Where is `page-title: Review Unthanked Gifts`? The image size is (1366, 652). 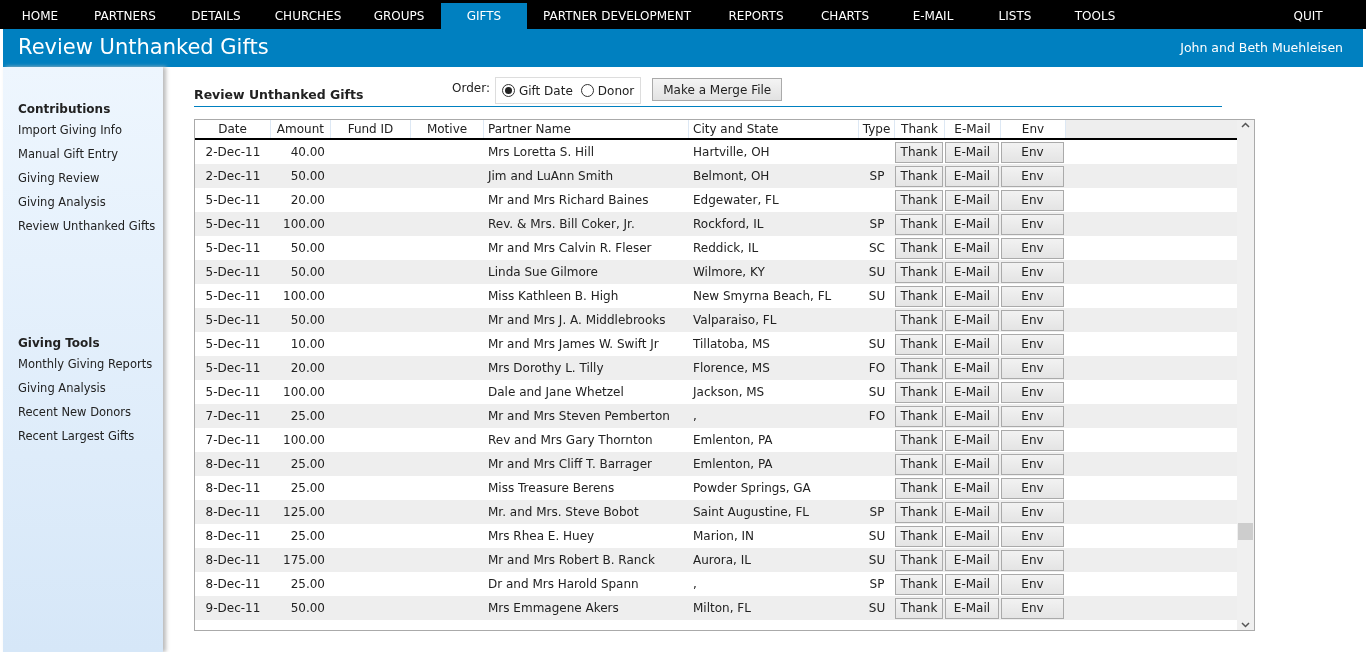 page-title: Review Unthanked Gifts is located at coordinates (143, 48).